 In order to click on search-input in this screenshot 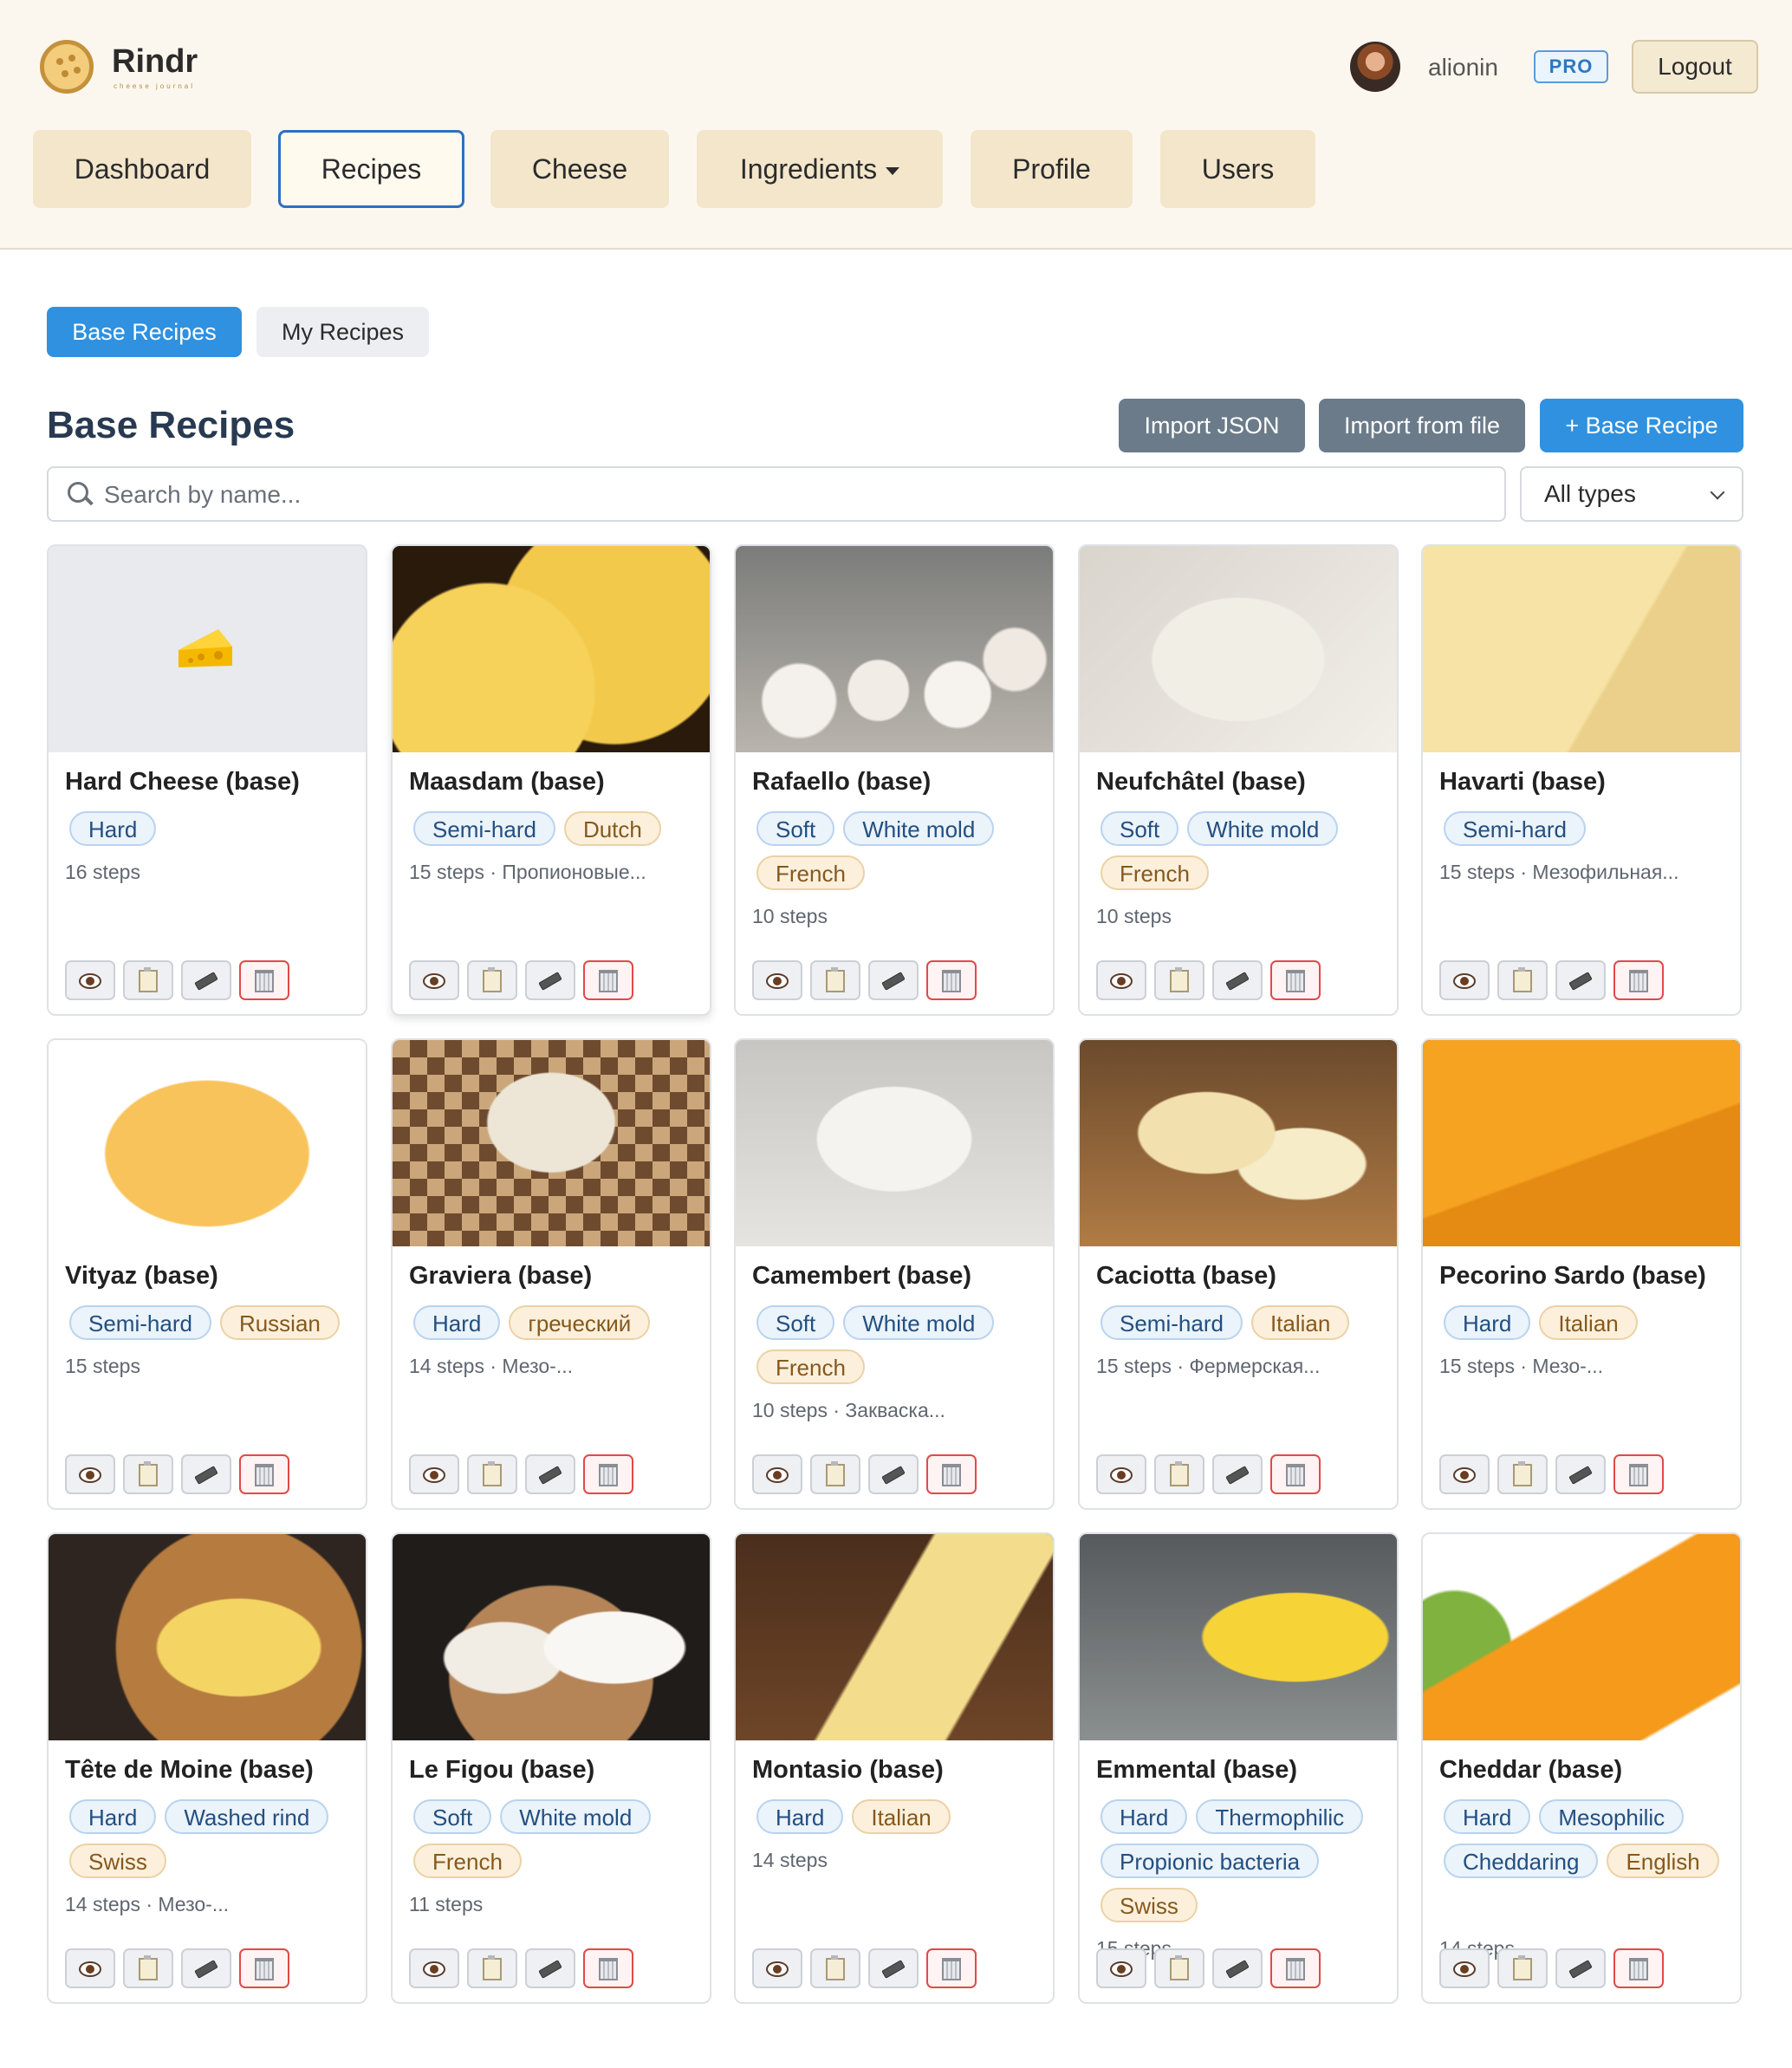, I will do `click(797, 495)`.